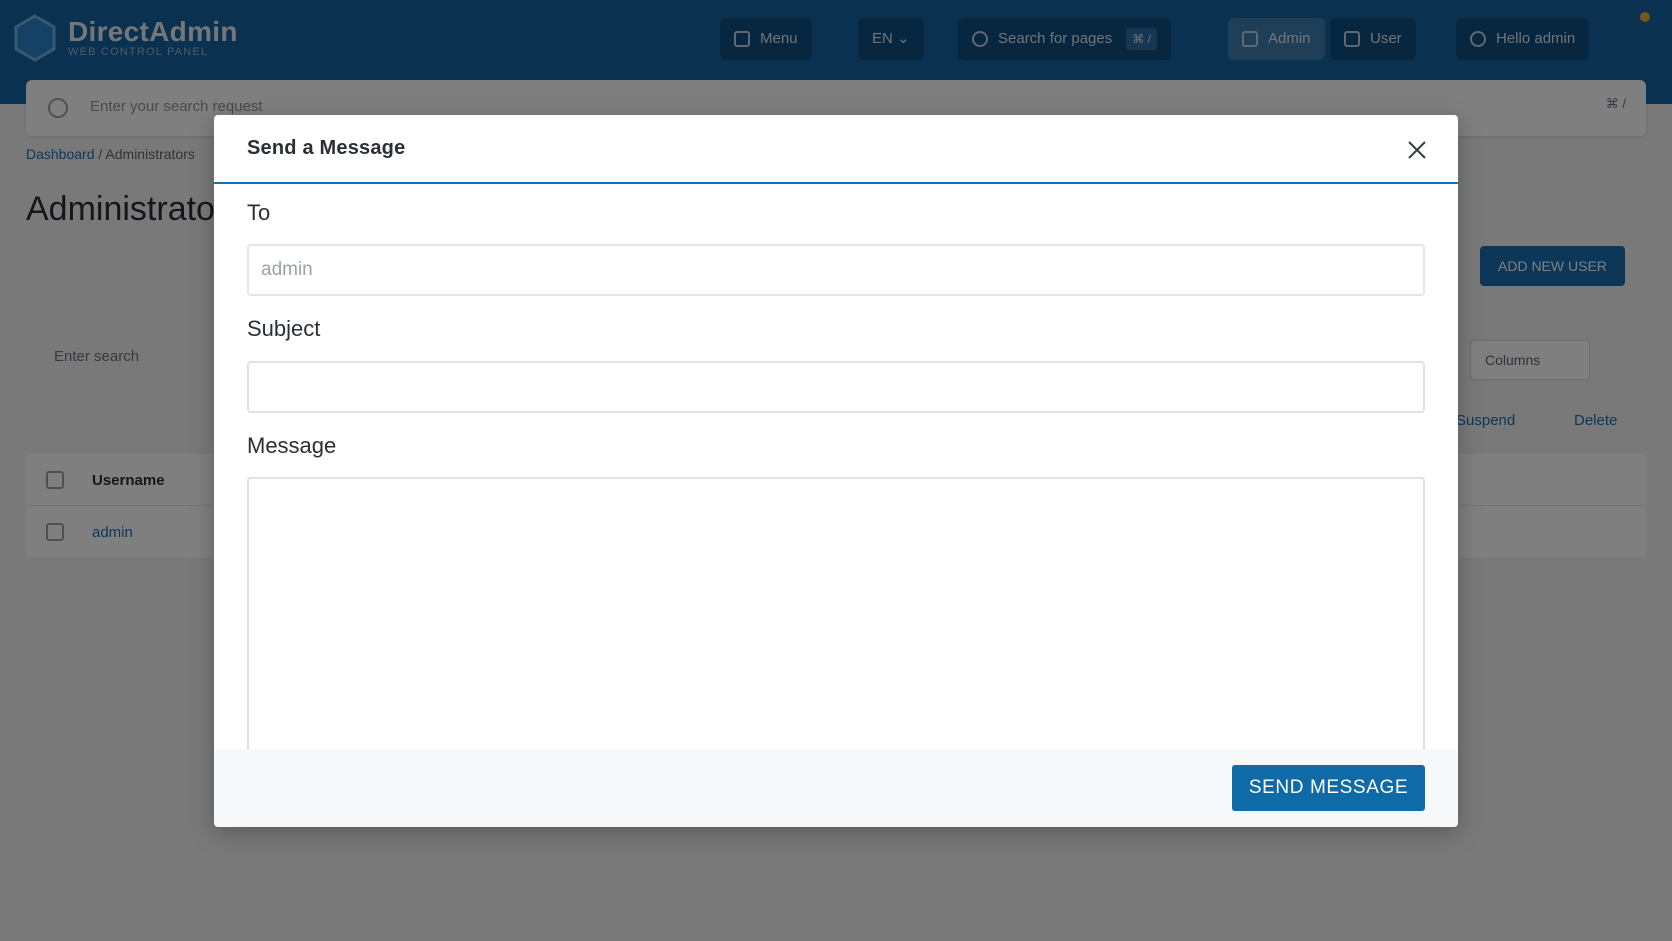  I want to click on to-label: To, so click(259, 212).